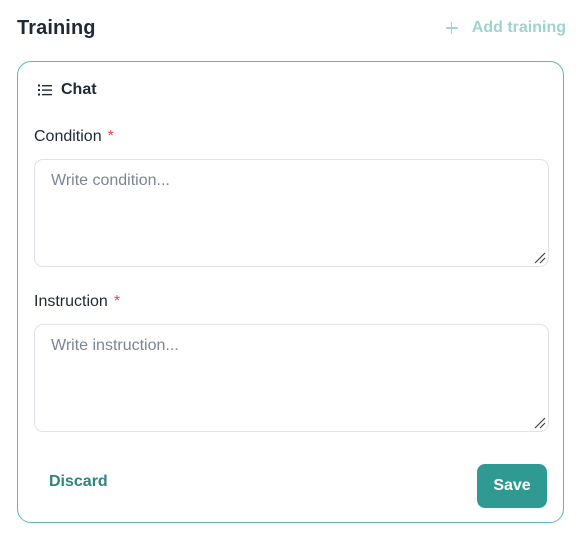  I want to click on instruction-label: Instruction *, so click(77, 302).